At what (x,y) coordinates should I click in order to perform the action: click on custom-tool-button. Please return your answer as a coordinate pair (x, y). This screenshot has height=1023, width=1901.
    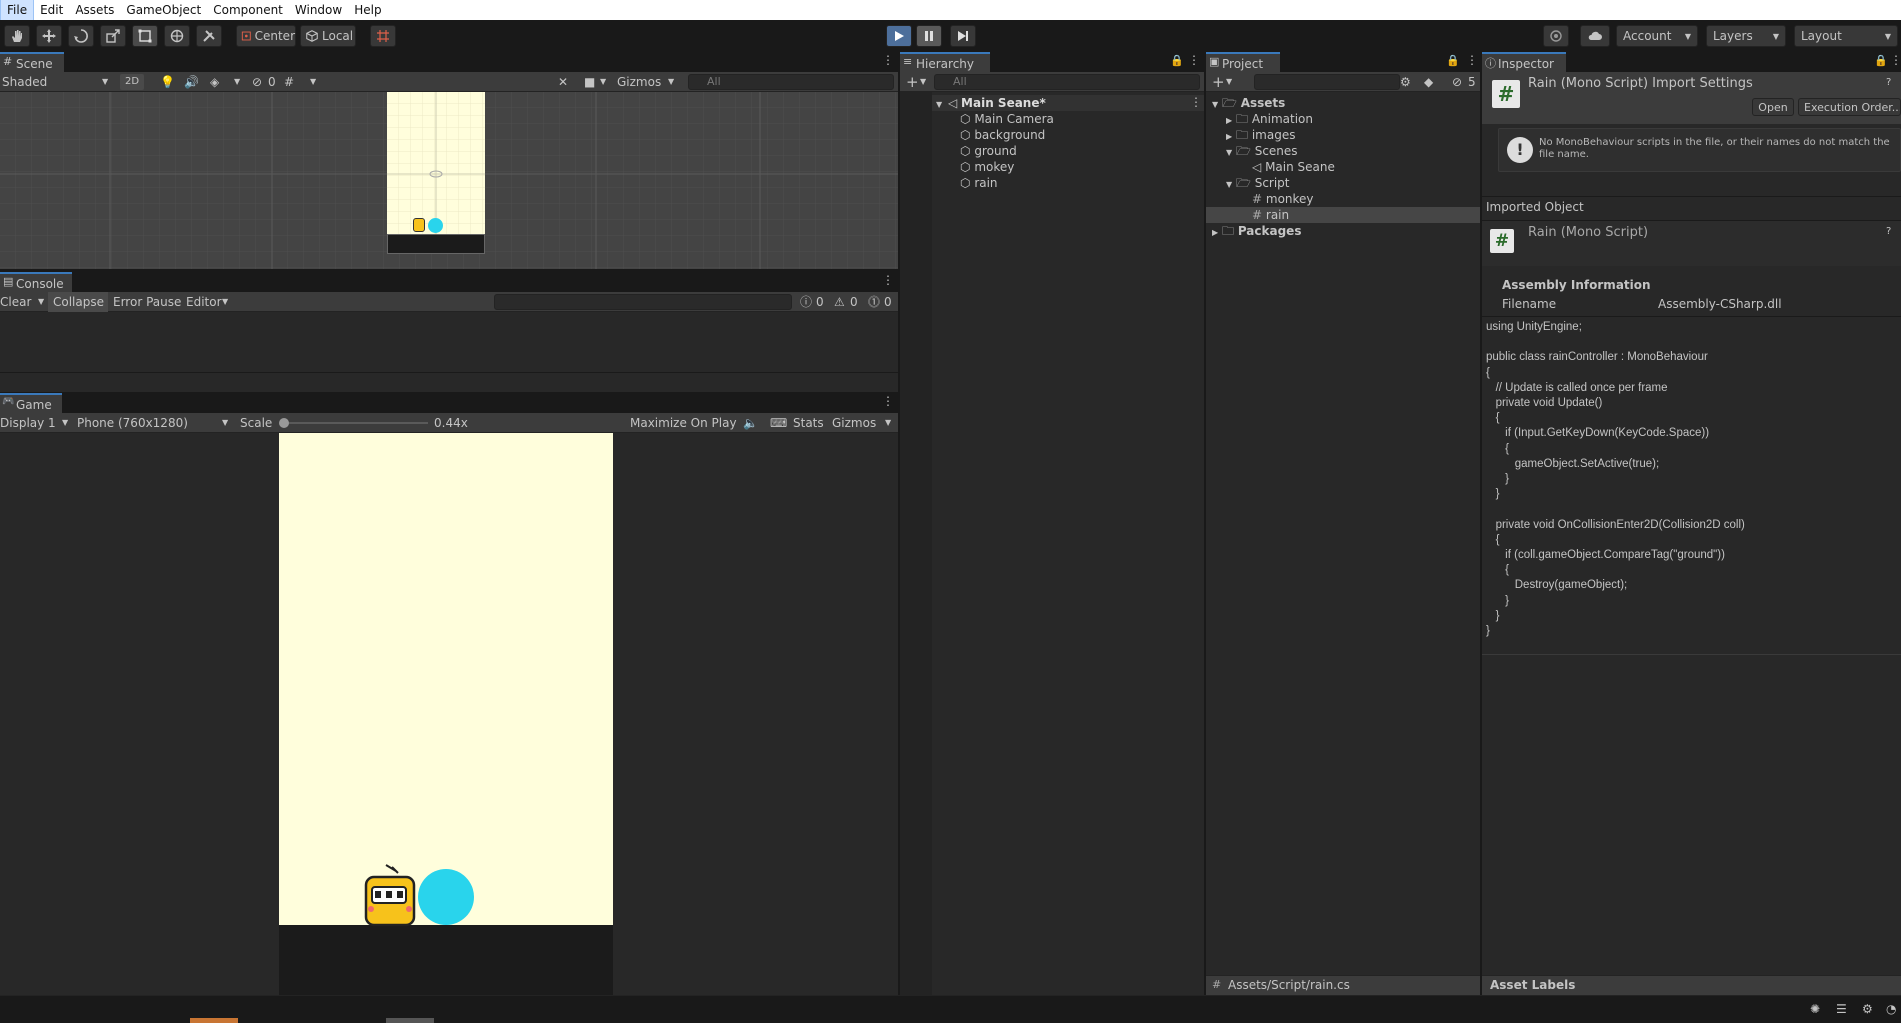
    Looking at the image, I should click on (209, 36).